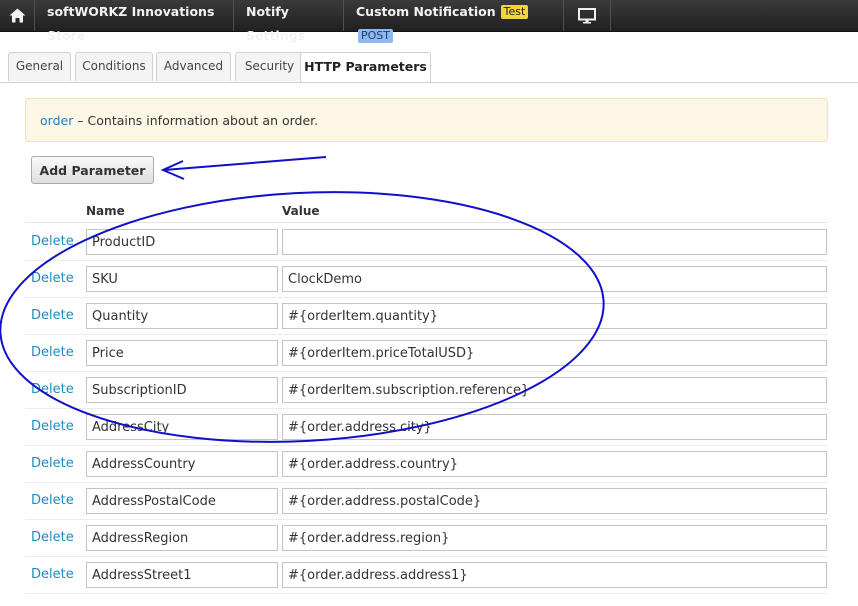  I want to click on breadcrumb-notify-settings: Notify Settings, so click(289, 21).